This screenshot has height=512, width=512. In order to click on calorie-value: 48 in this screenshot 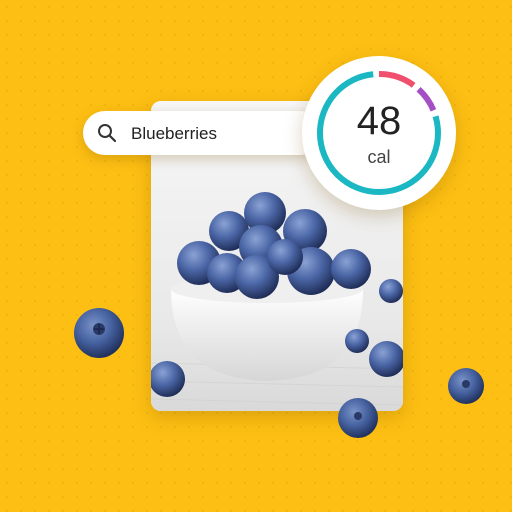, I will do `click(379, 121)`.